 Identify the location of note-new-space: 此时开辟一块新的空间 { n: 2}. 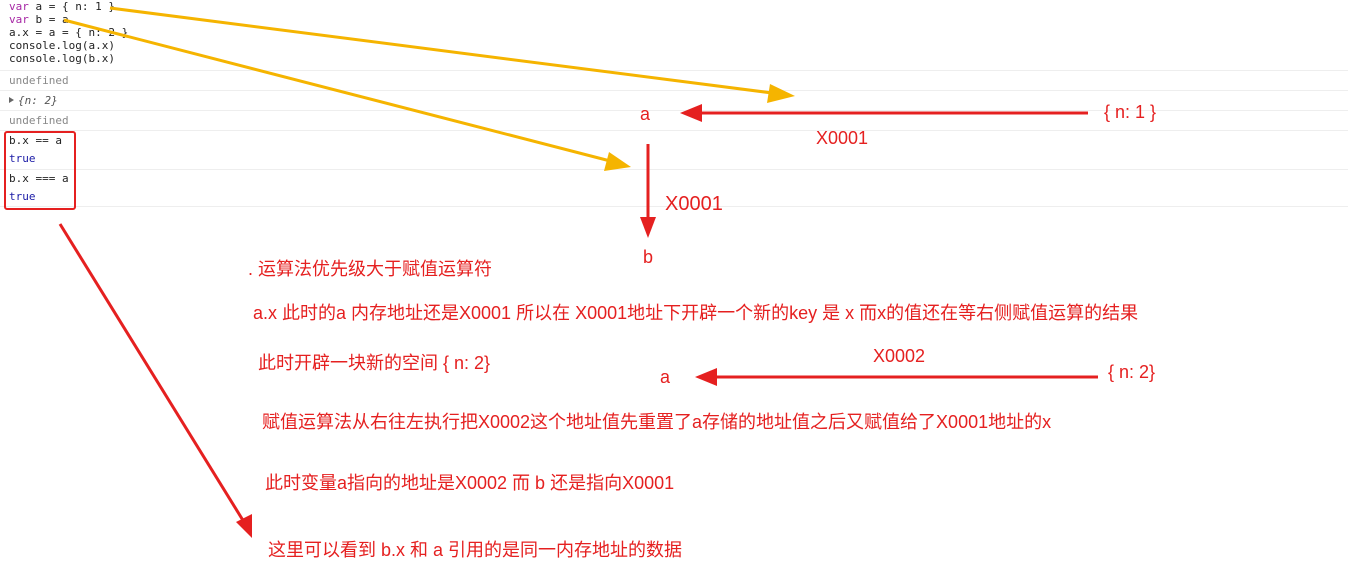
(374, 363).